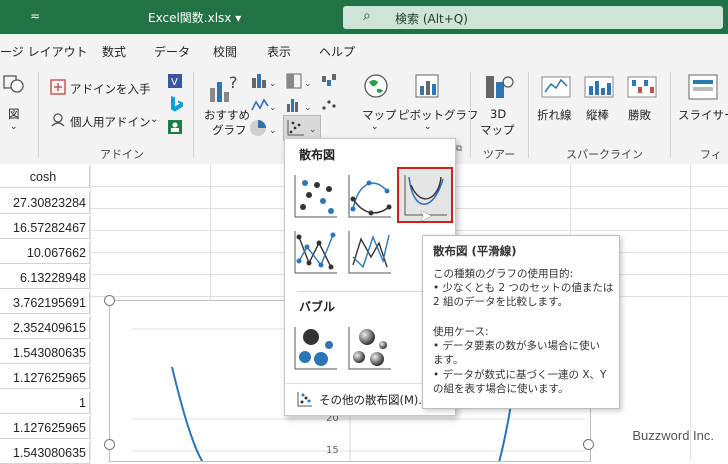  What do you see at coordinates (264, 81) in the screenshot?
I see `column-chart-icon: ⌄` at bounding box center [264, 81].